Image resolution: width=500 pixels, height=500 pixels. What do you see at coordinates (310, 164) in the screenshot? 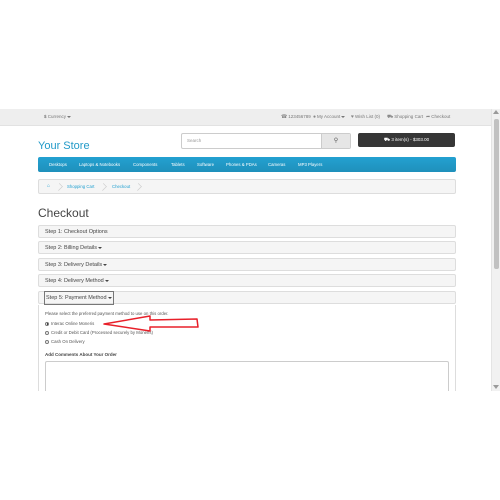
I see `menu-item-mp3: MP3 Players` at bounding box center [310, 164].